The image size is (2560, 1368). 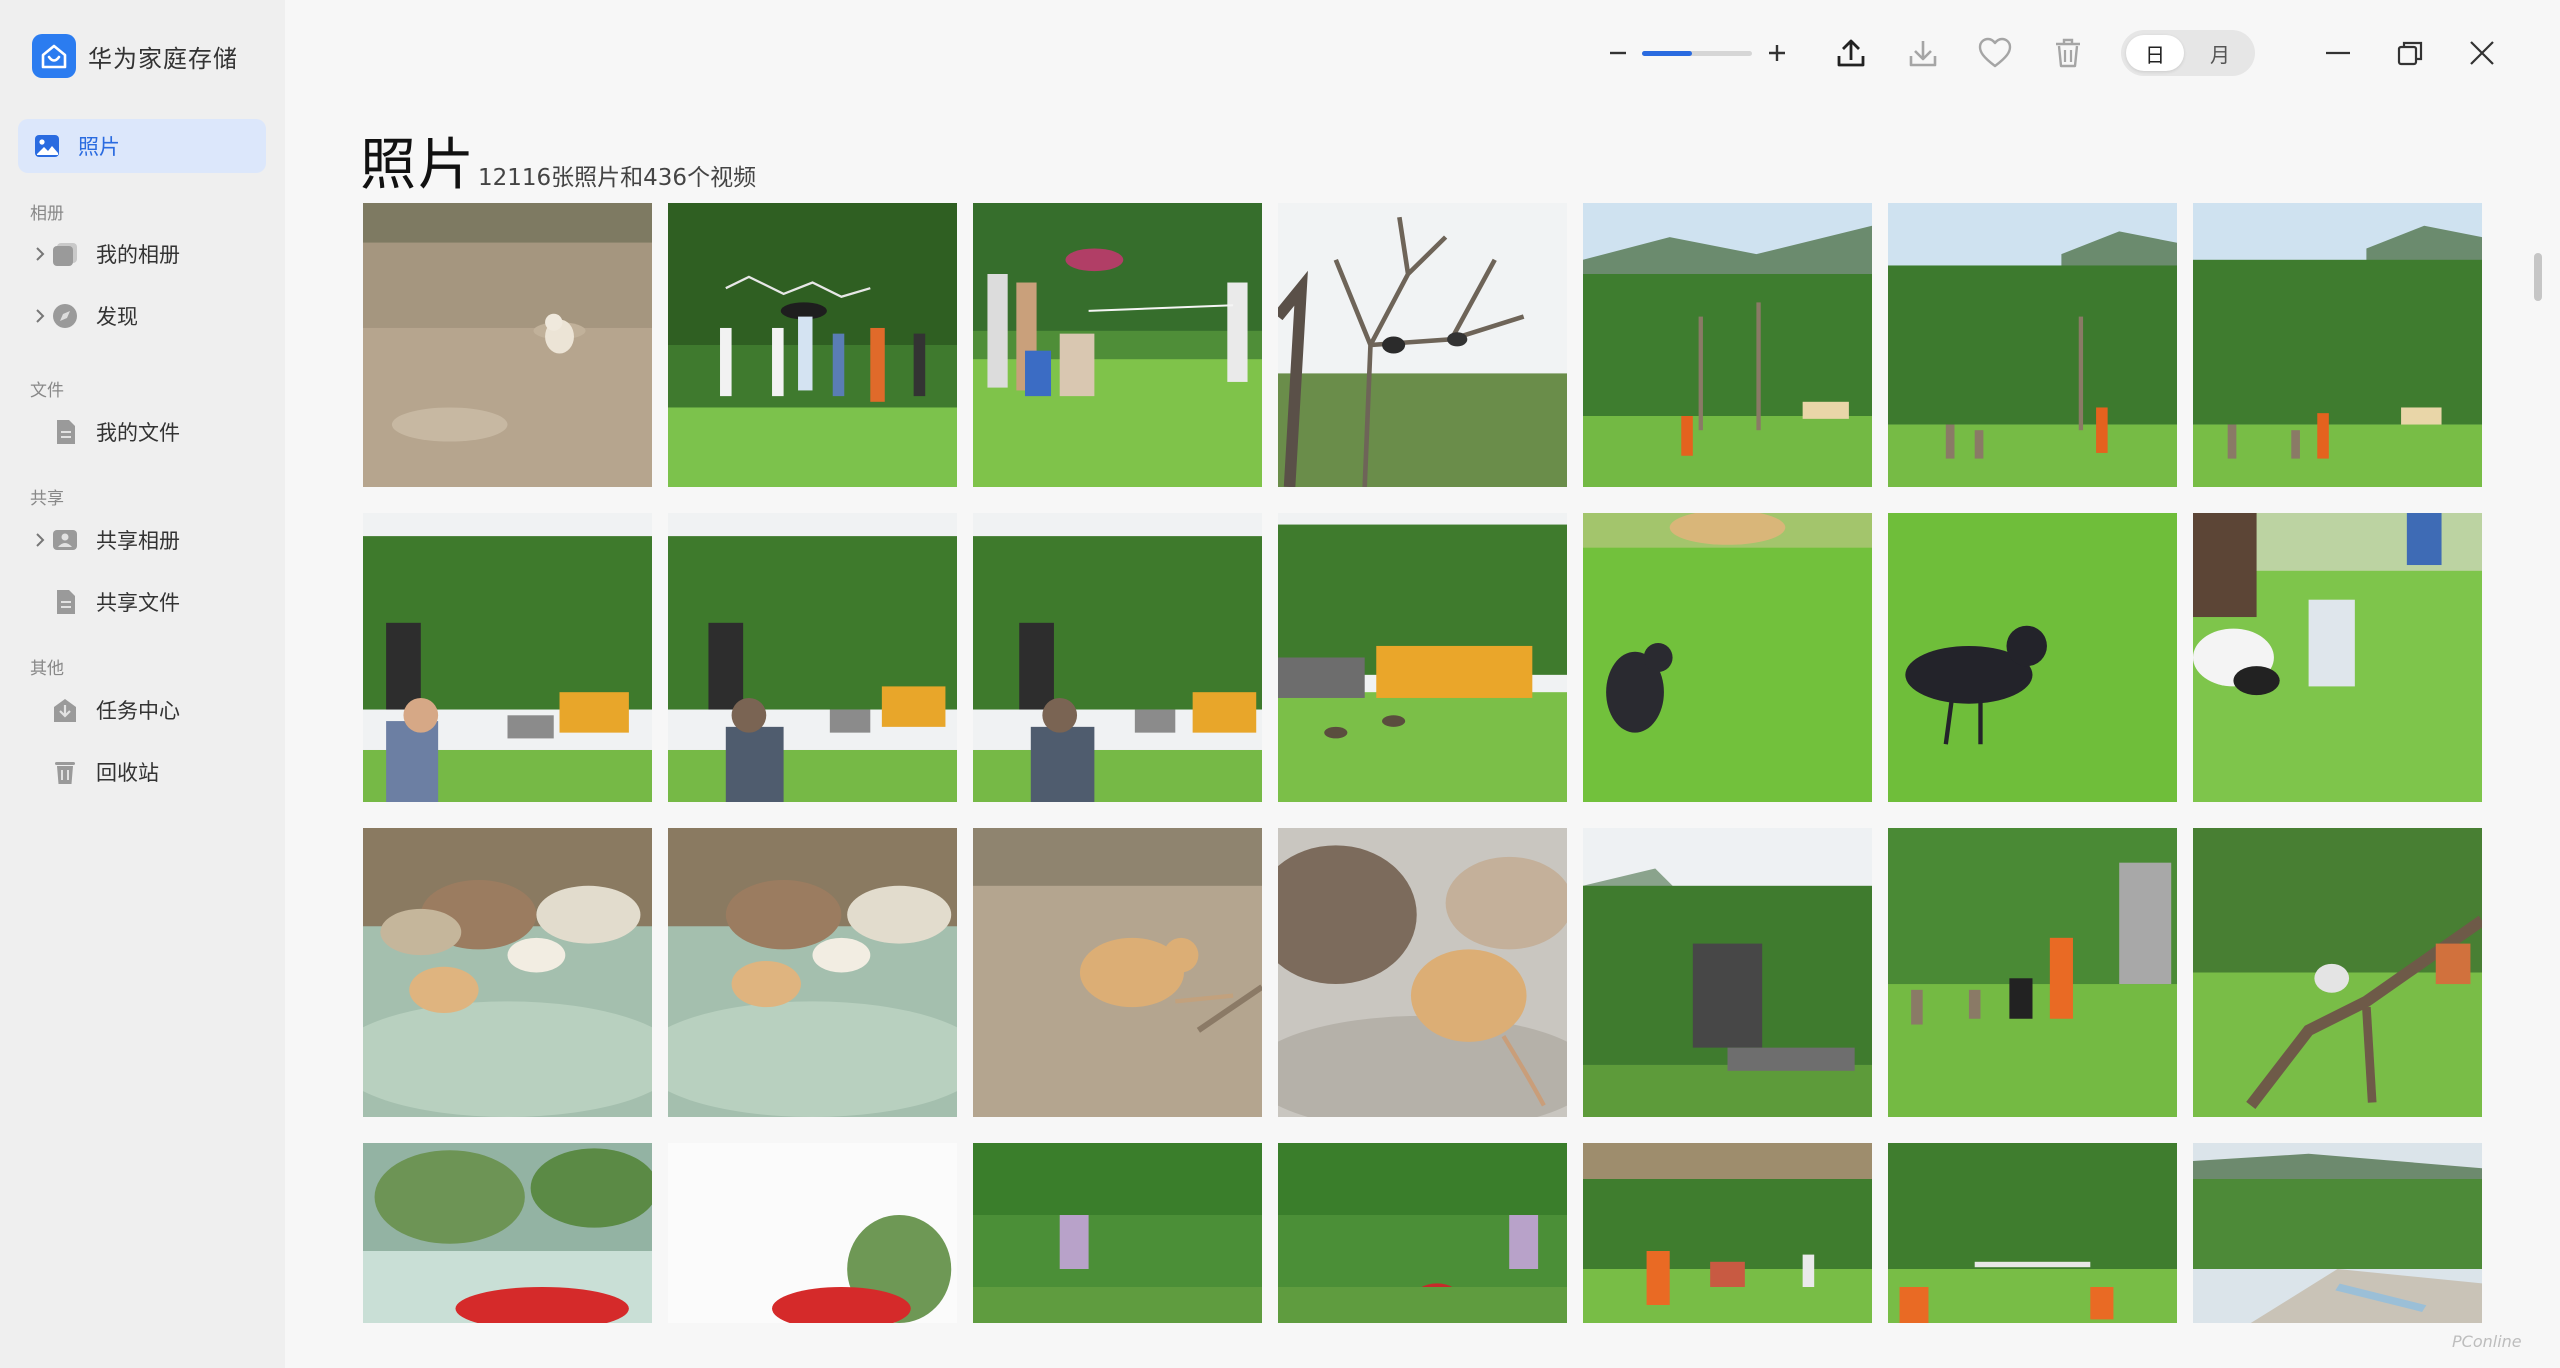 I want to click on sidebar-item-task-center: 任务中心, so click(x=142, y=710).